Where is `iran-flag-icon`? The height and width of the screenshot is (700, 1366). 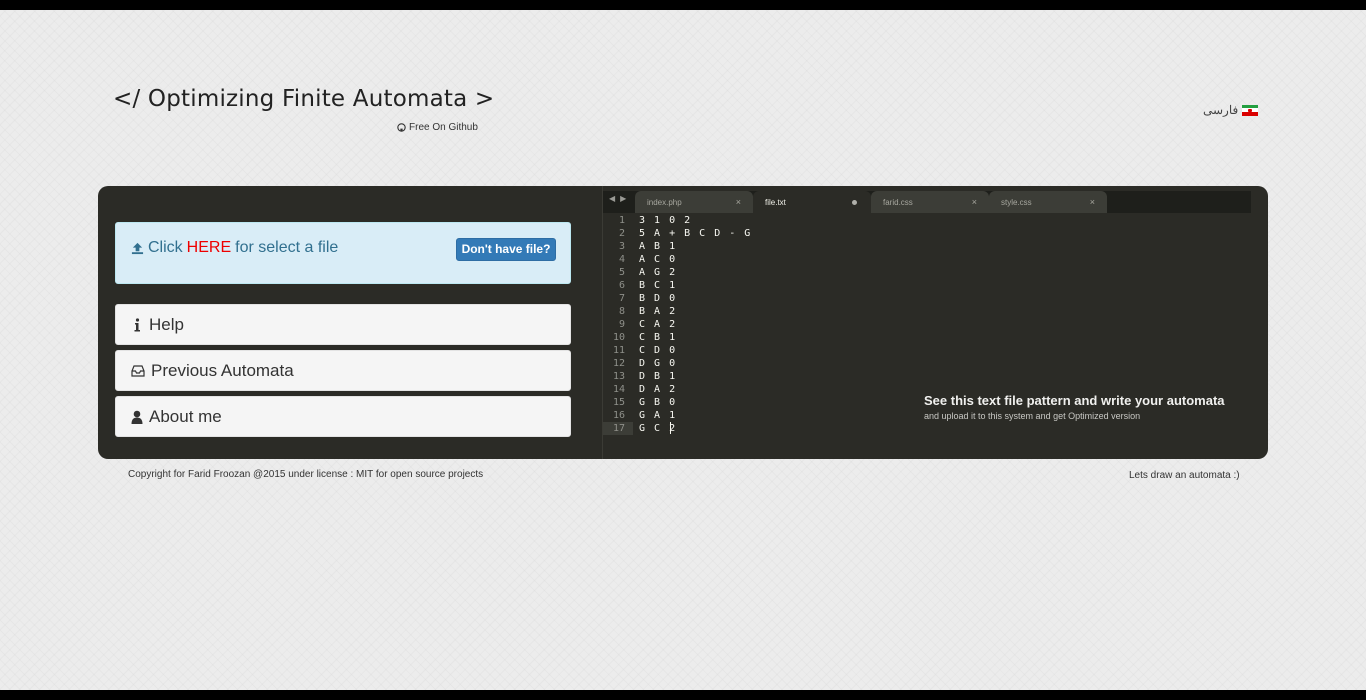 iran-flag-icon is located at coordinates (1250, 110).